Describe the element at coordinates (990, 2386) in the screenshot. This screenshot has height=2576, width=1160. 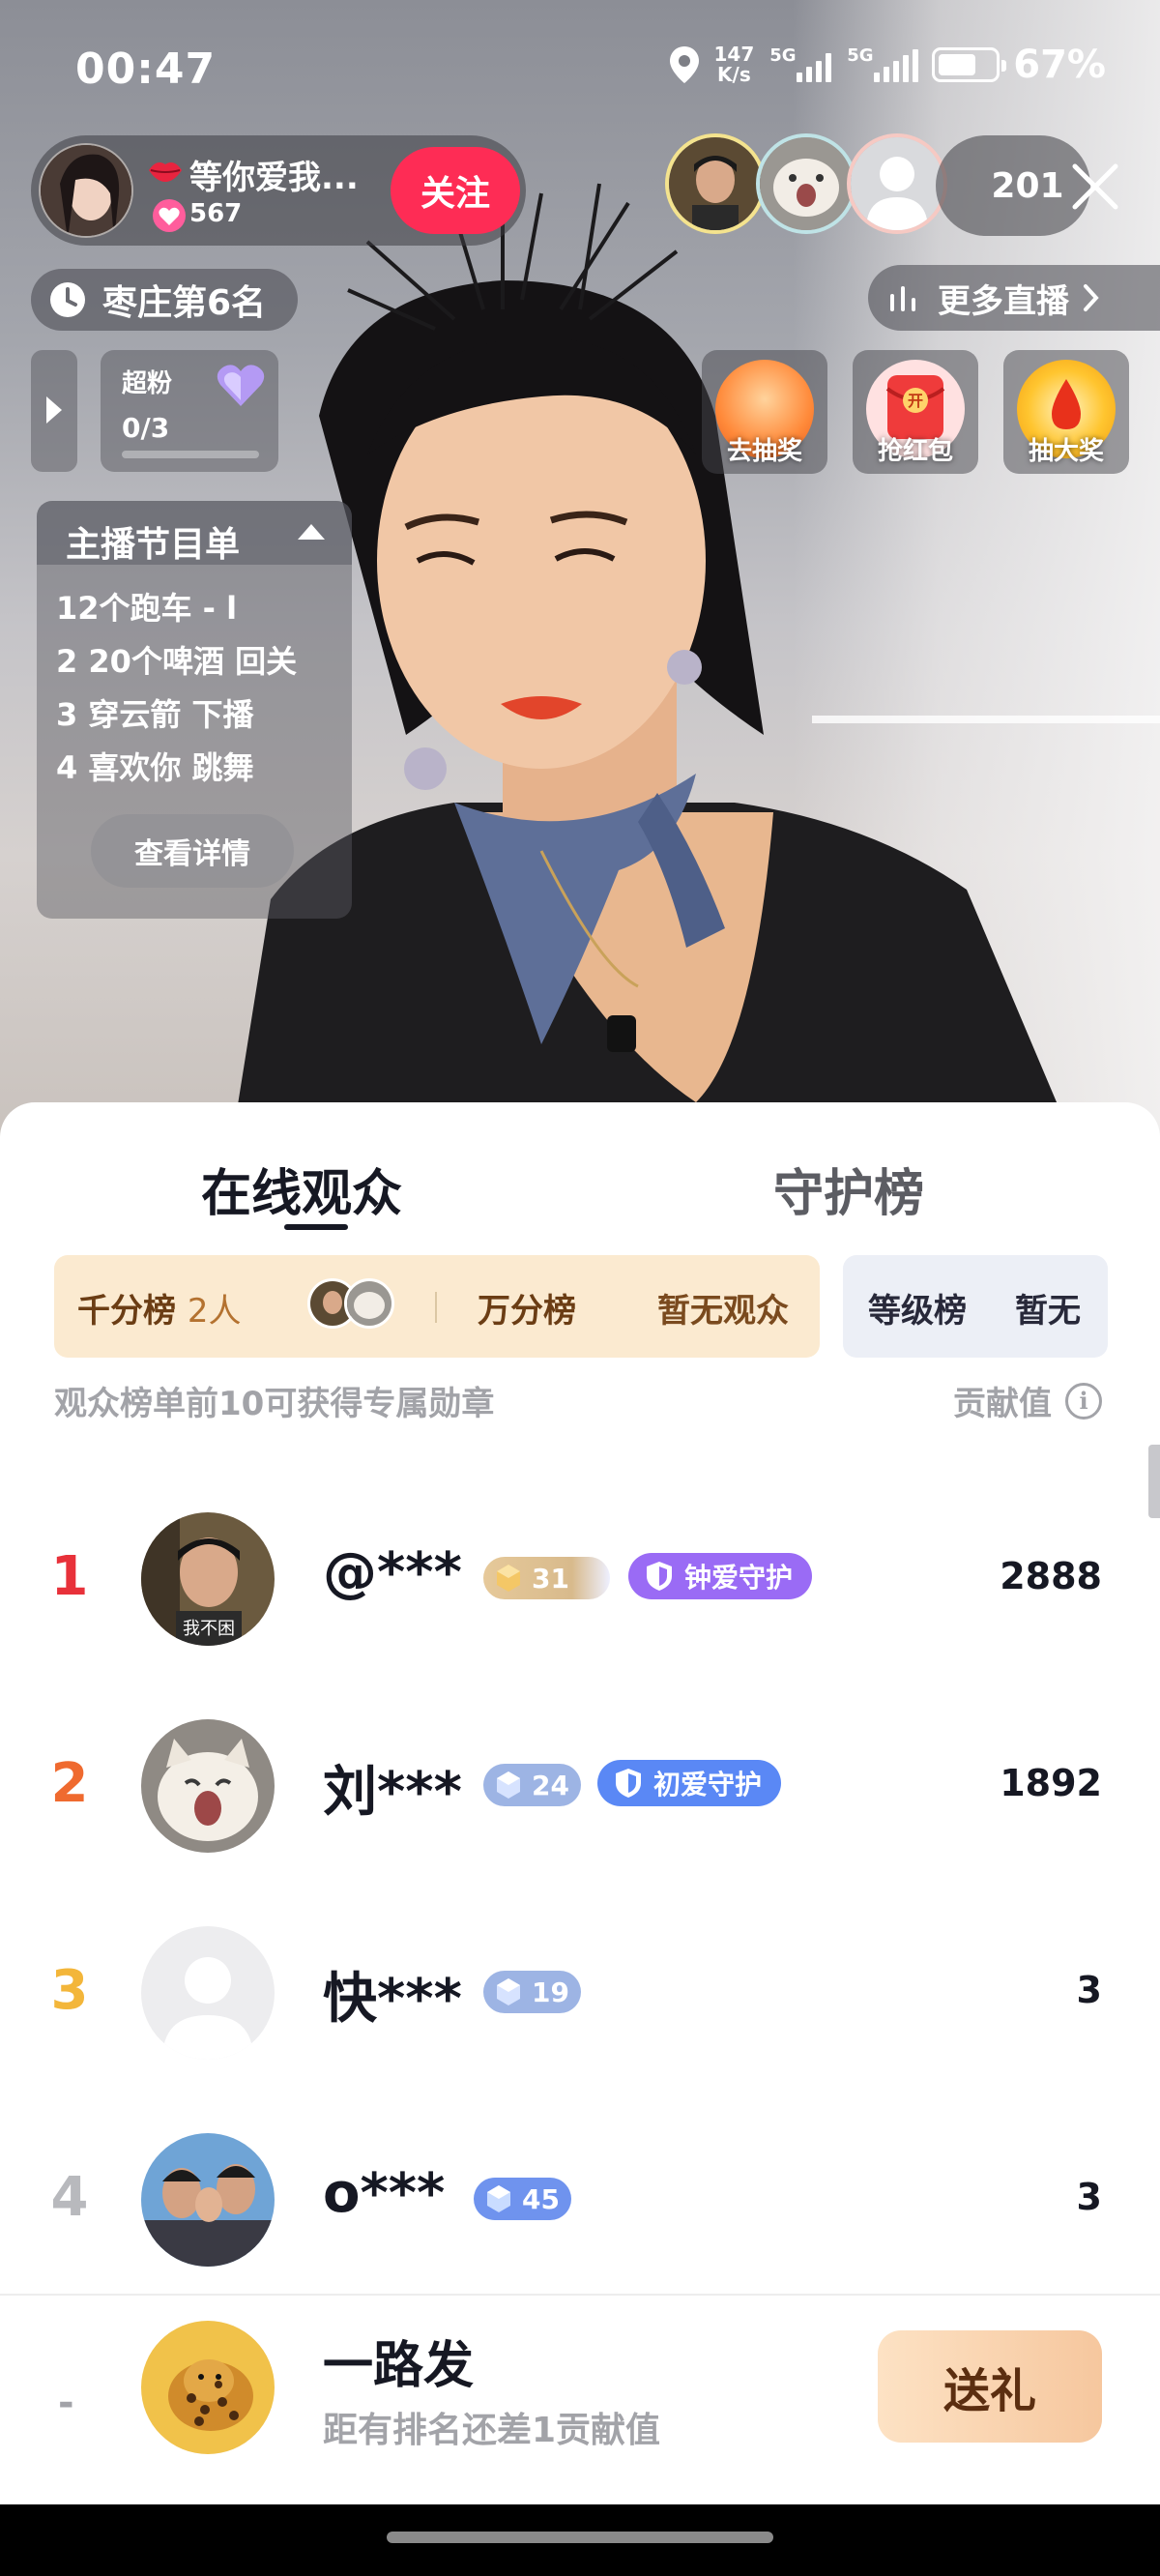
I see `send-gift-button: 送礼` at that location.